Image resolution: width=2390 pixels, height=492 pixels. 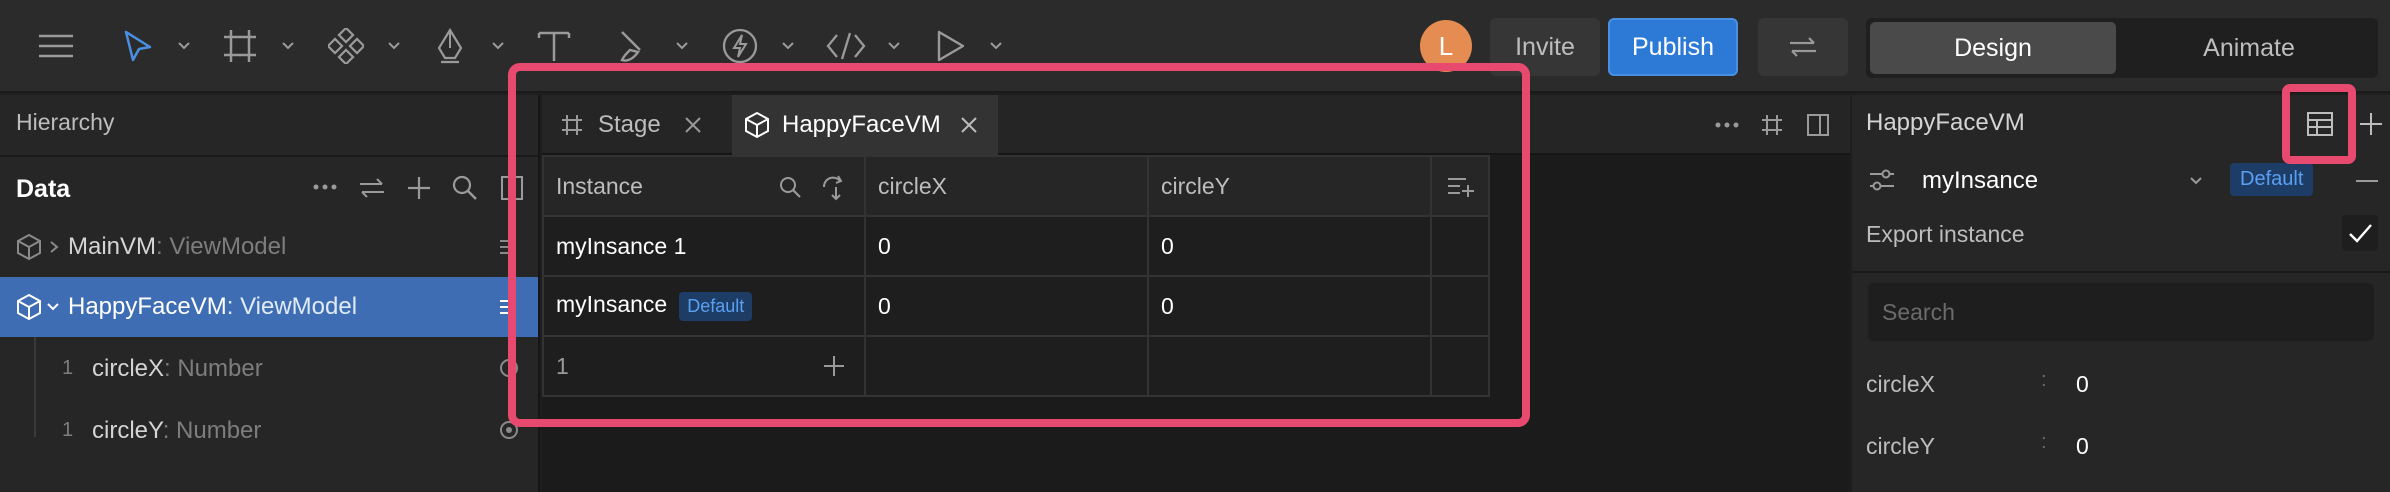 I want to click on tab-stage: Stage, so click(x=650, y=125).